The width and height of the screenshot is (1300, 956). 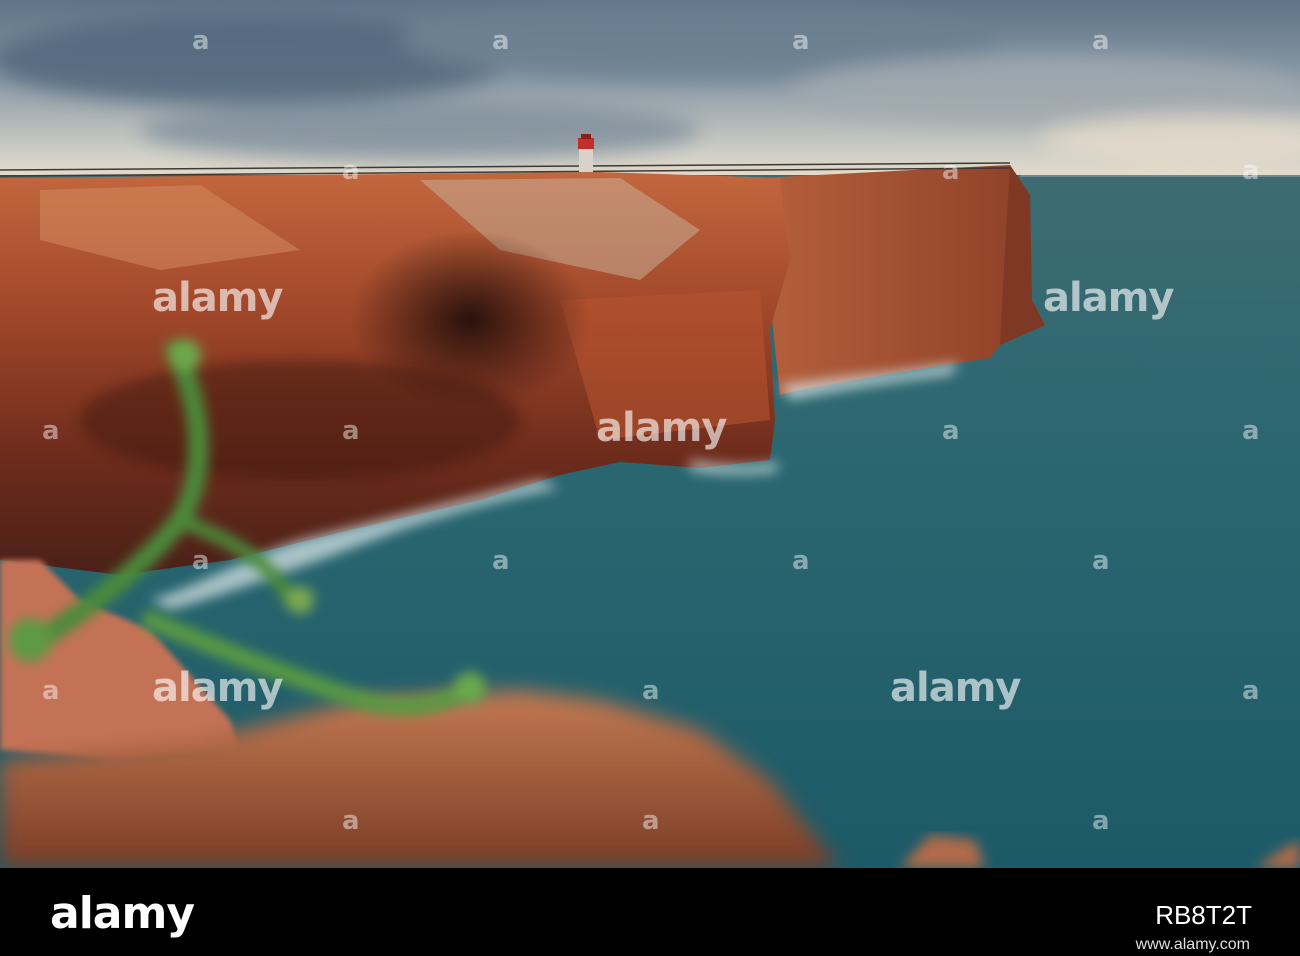 What do you see at coordinates (586, 153) in the screenshot?
I see `lighthouse` at bounding box center [586, 153].